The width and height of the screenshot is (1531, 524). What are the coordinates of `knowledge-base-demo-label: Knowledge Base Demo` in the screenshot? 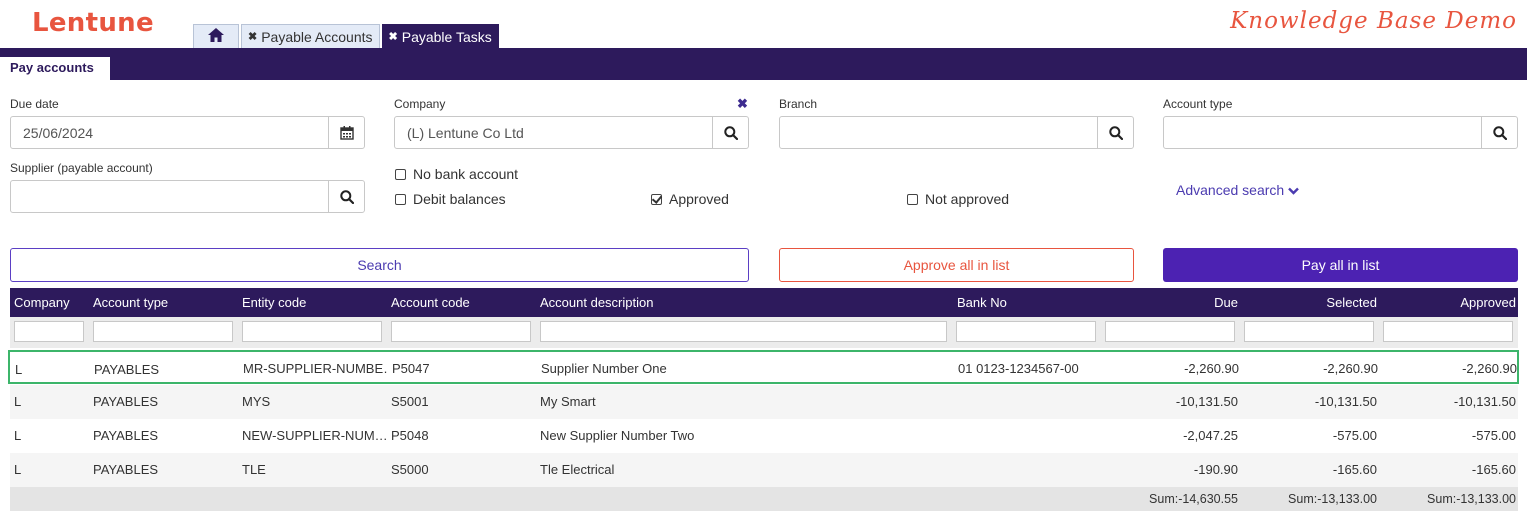 It's located at (1373, 21).